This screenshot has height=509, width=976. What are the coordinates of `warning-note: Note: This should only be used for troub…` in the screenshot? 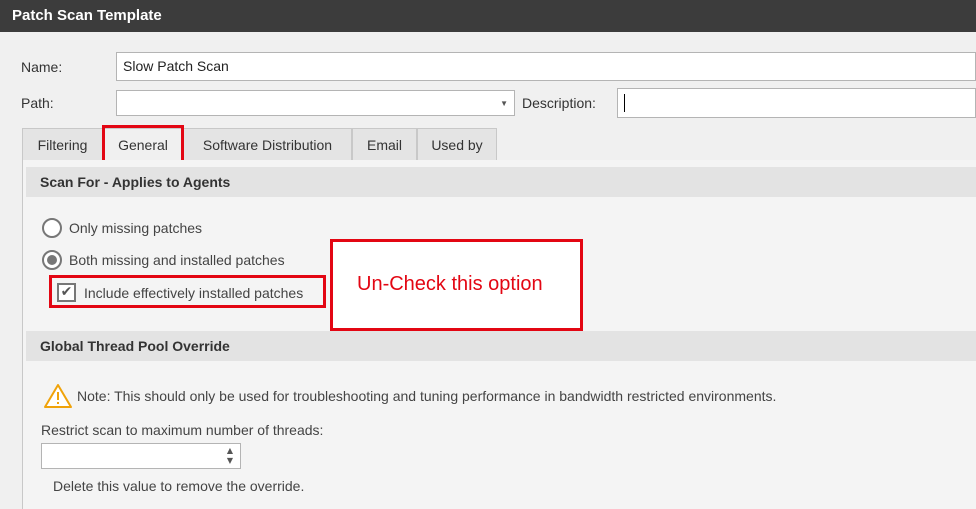 It's located at (427, 396).